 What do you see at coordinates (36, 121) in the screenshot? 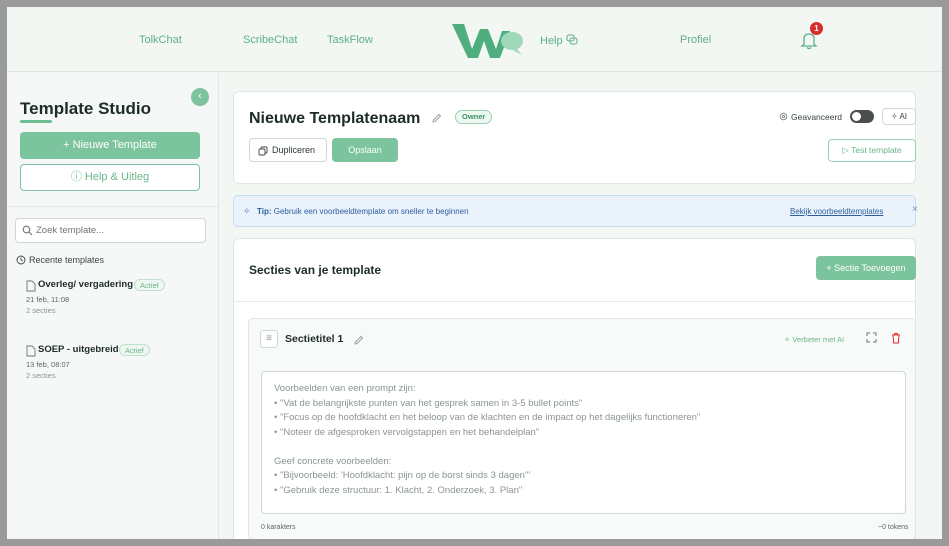
I see `title-underline` at bounding box center [36, 121].